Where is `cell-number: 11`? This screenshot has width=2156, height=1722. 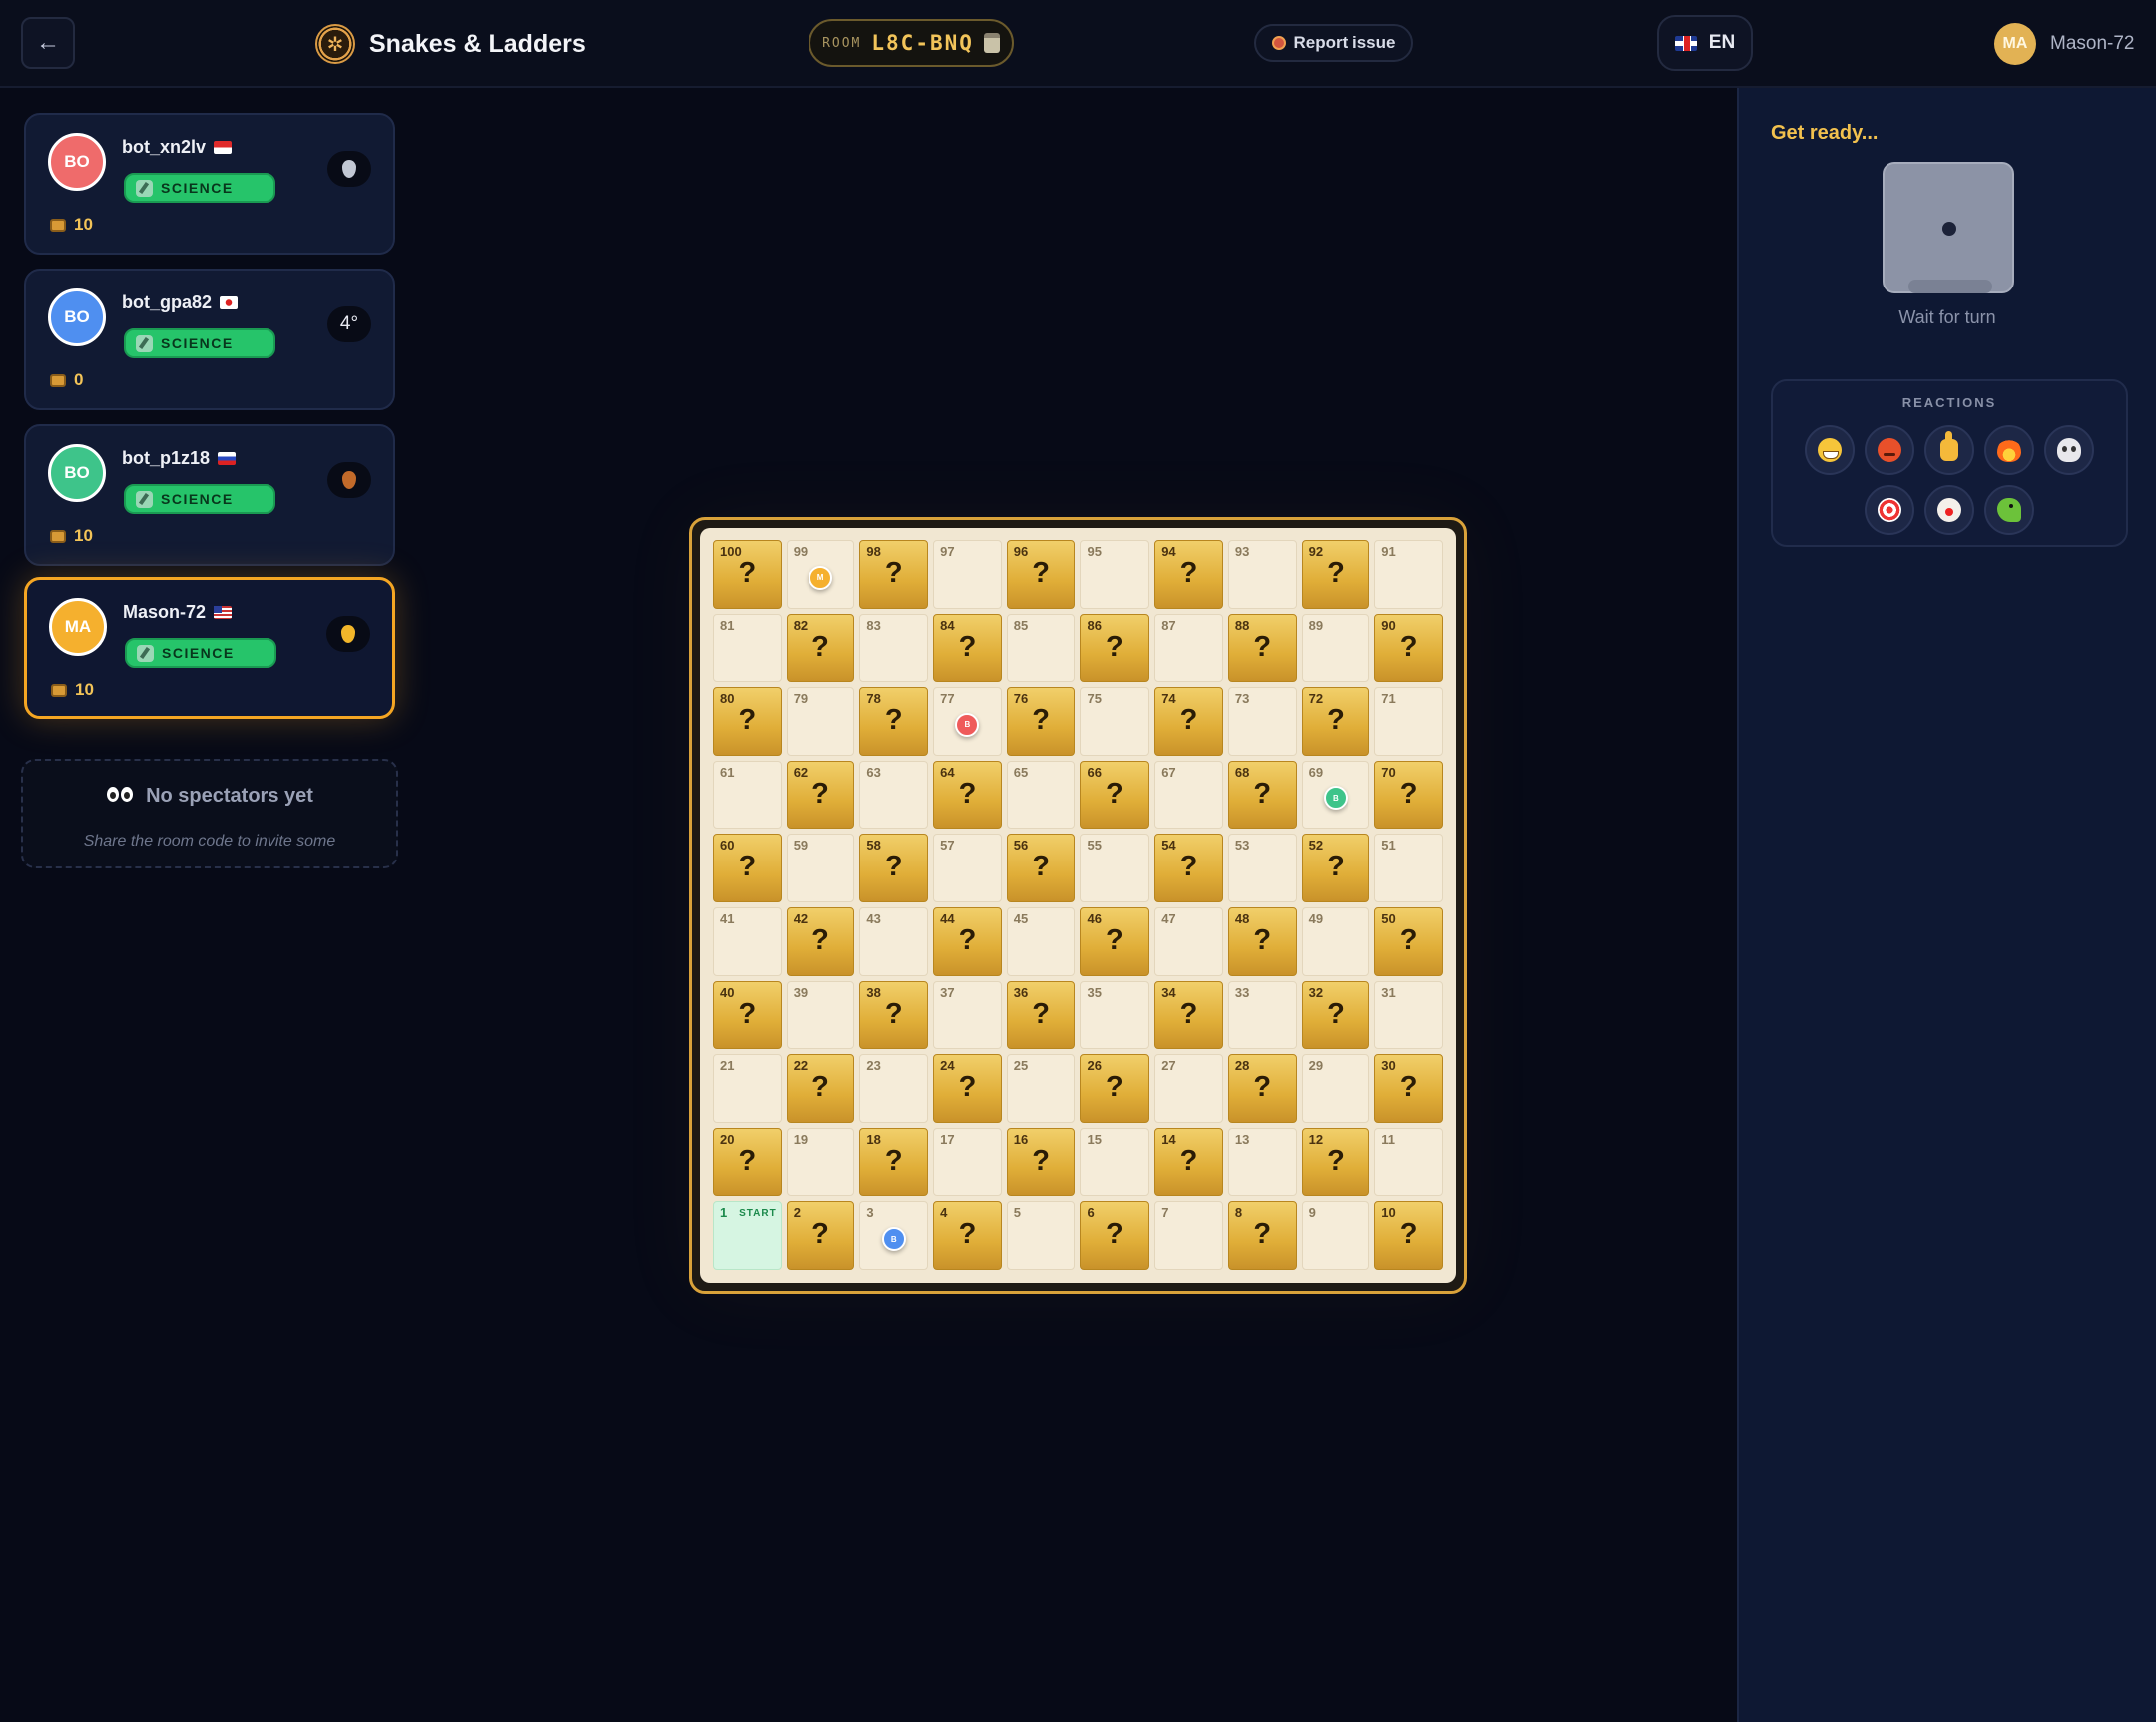 cell-number: 11 is located at coordinates (1388, 1139).